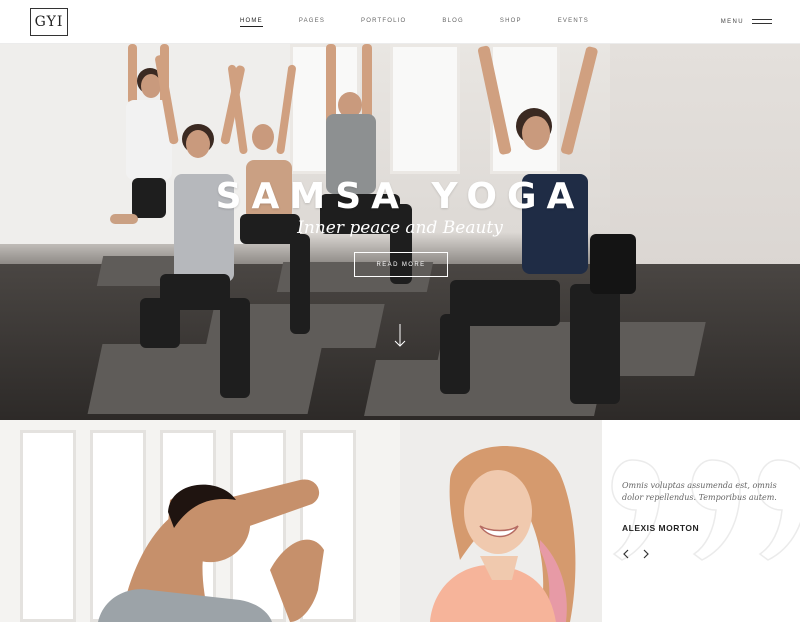 The width and height of the screenshot is (800, 622). What do you see at coordinates (452, 22) in the screenshot?
I see `nav-item-blog: BLOG` at bounding box center [452, 22].